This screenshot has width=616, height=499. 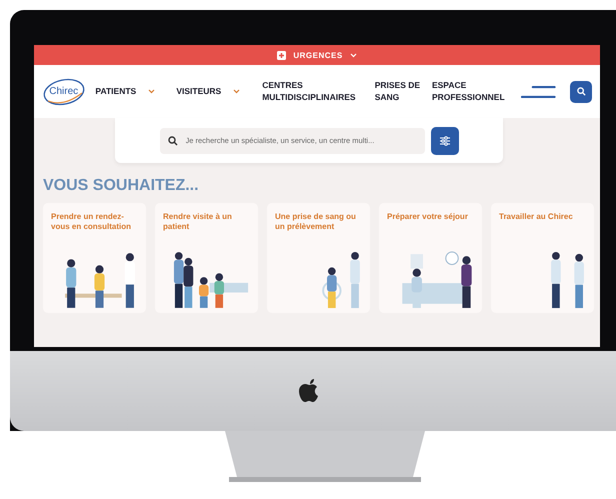 I want to click on card-title: Rendre visite à un patient, so click(x=198, y=222).